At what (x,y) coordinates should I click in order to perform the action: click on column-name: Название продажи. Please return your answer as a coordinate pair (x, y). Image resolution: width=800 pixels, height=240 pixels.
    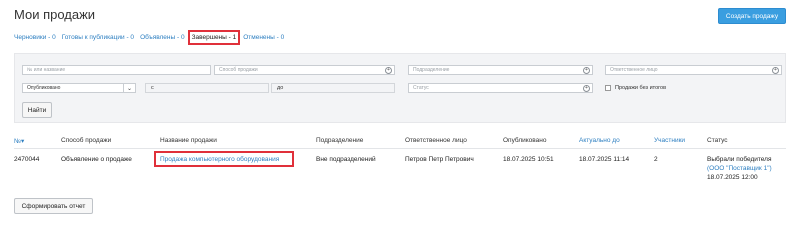
    Looking at the image, I should click on (188, 140).